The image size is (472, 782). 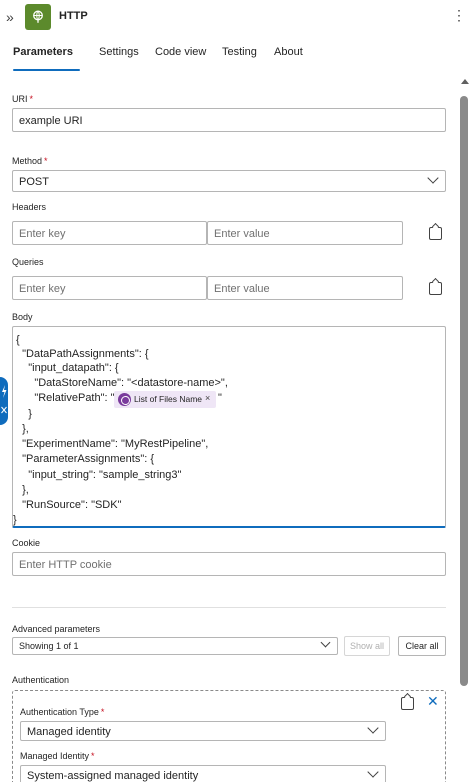 What do you see at coordinates (229, 181) in the screenshot?
I see `method-dropdown: POST` at bounding box center [229, 181].